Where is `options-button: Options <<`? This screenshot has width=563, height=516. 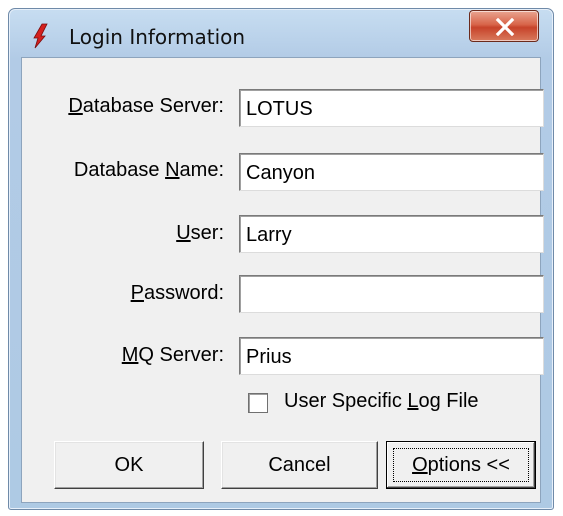
options-button: Options << is located at coordinates (461, 465).